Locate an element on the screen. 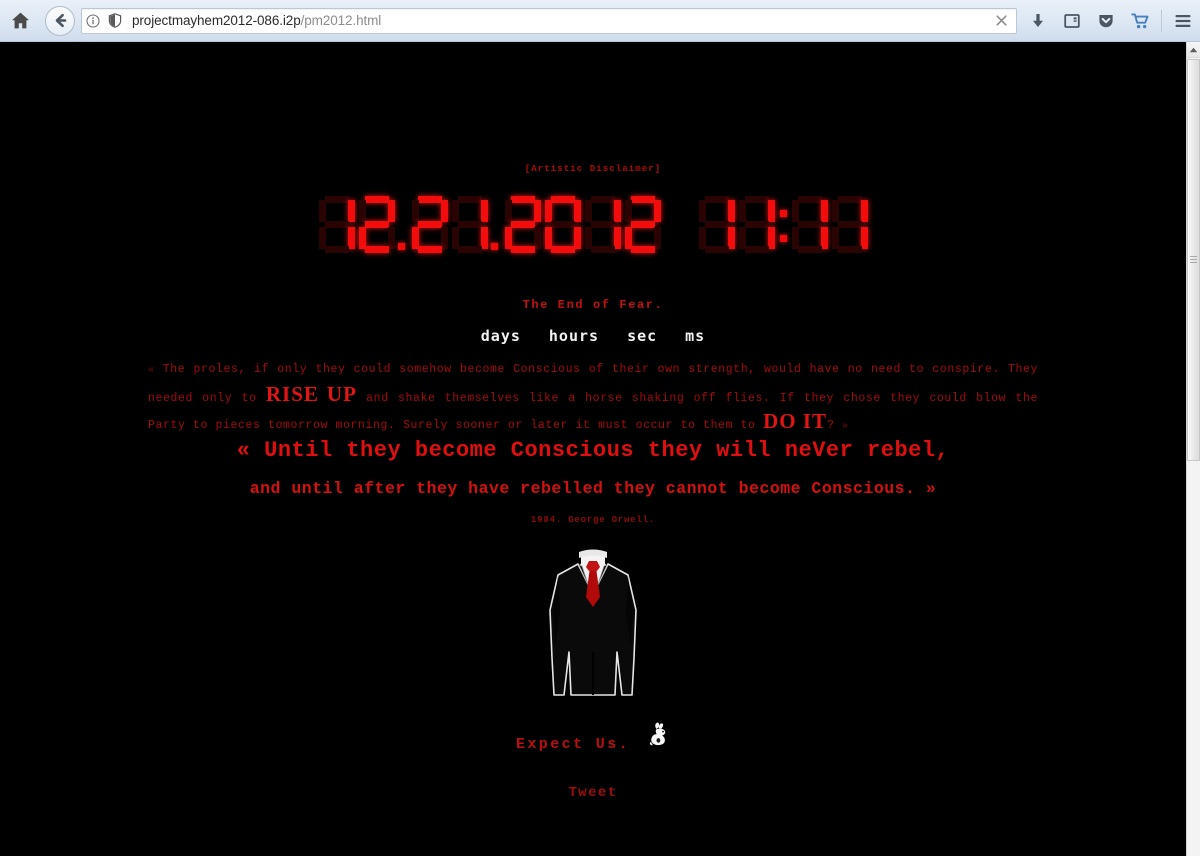 This screenshot has height=856, width=1200. pocket-button is located at coordinates (1106, 21).